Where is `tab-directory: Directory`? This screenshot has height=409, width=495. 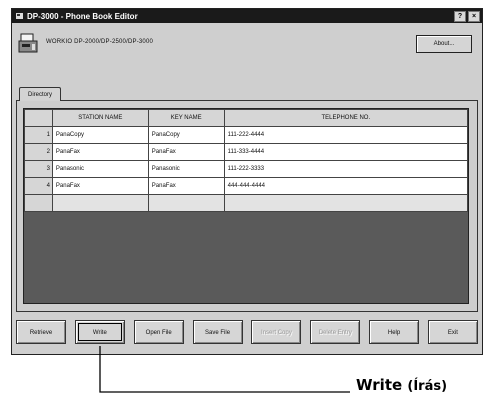
tab-directory: Directory is located at coordinates (40, 94).